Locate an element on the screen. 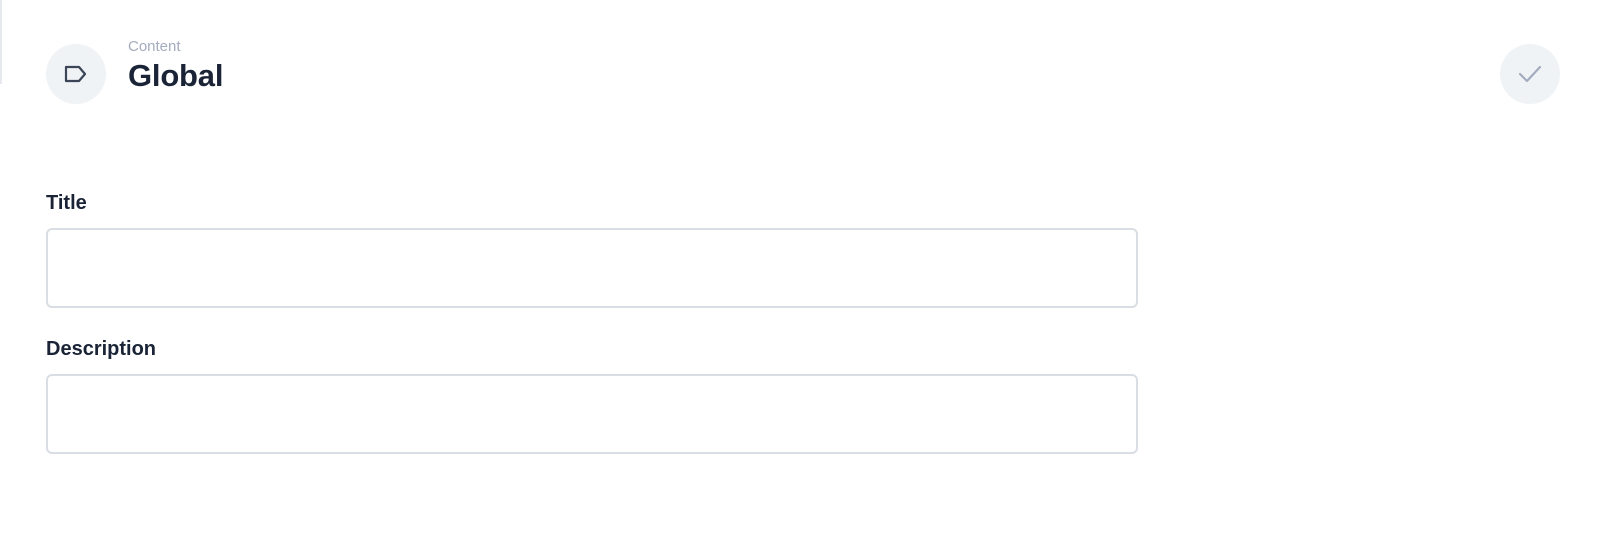 Image resolution: width=1600 pixels, height=544 pixels. save-button is located at coordinates (1530, 74).